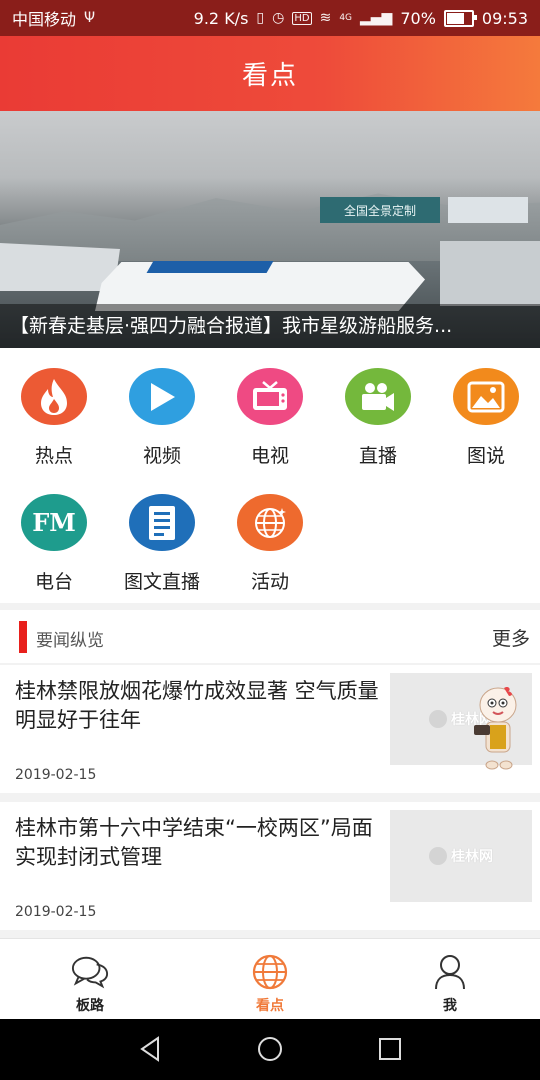  What do you see at coordinates (485, 456) in the screenshot?
I see `category-label: 图说` at bounding box center [485, 456].